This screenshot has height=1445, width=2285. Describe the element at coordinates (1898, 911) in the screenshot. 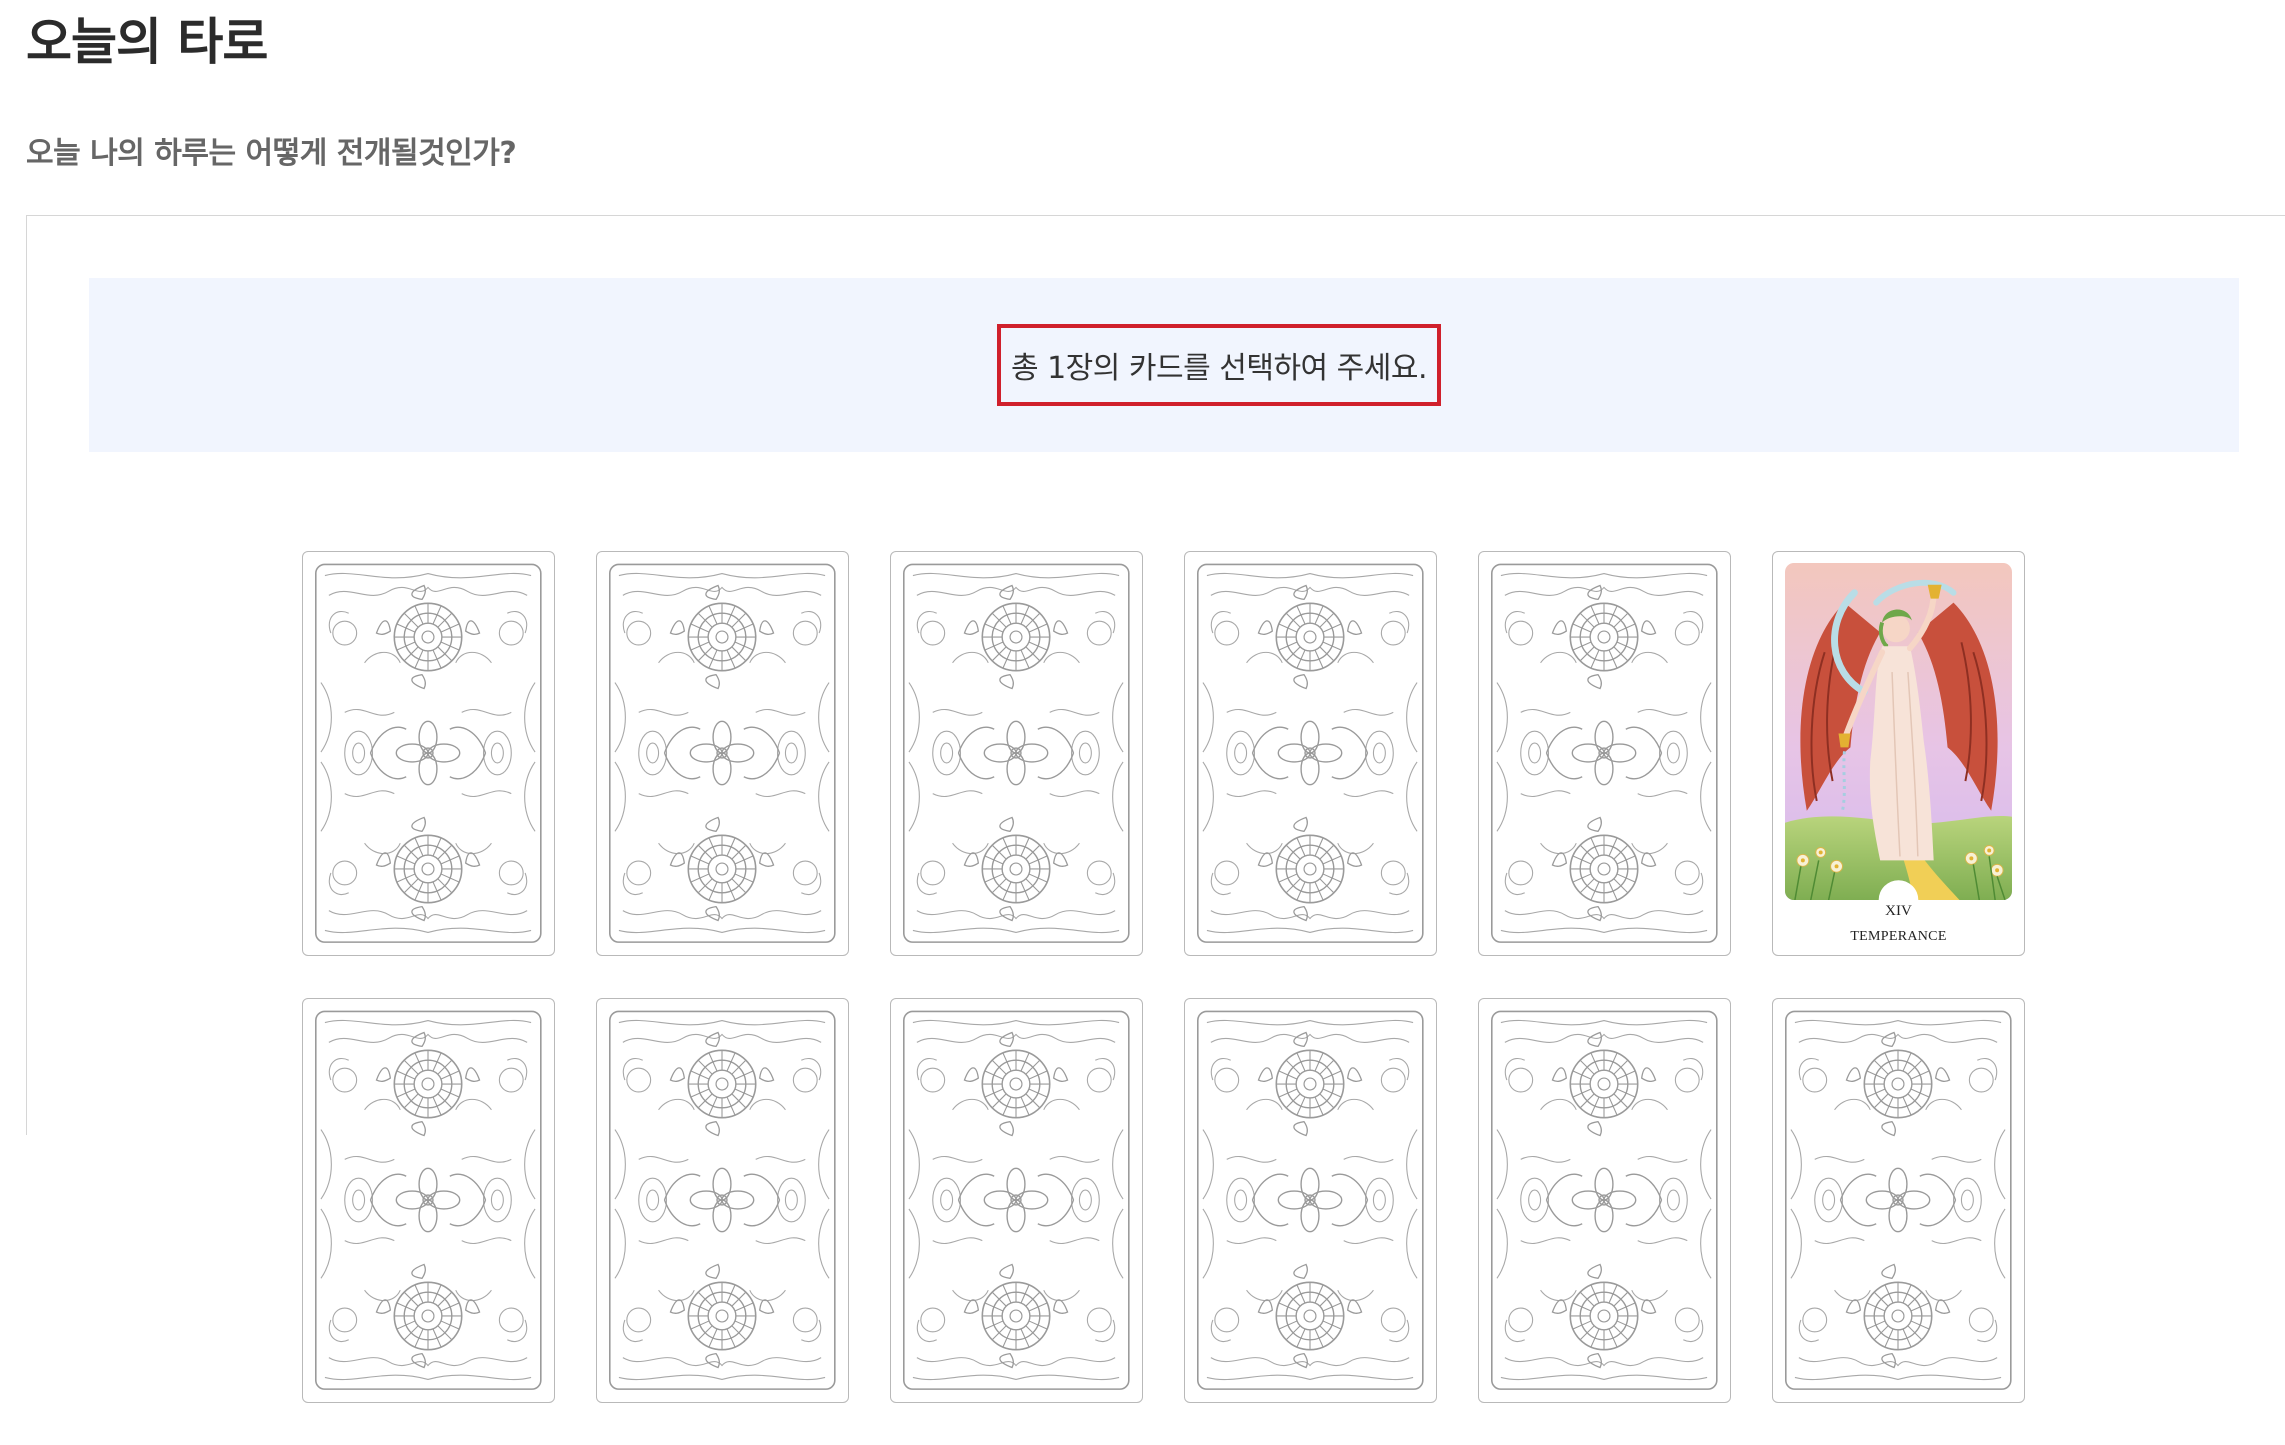

I see `card-numeral: XIV` at that location.